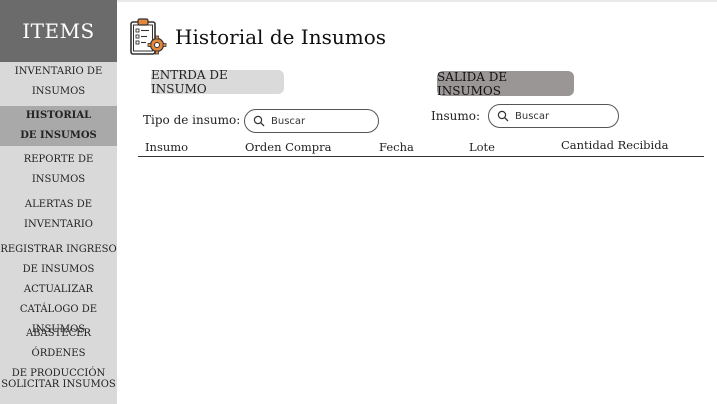 This screenshot has width=717, height=404. What do you see at coordinates (288, 147) in the screenshot?
I see `column-header-orden-compra: Orden Compra` at bounding box center [288, 147].